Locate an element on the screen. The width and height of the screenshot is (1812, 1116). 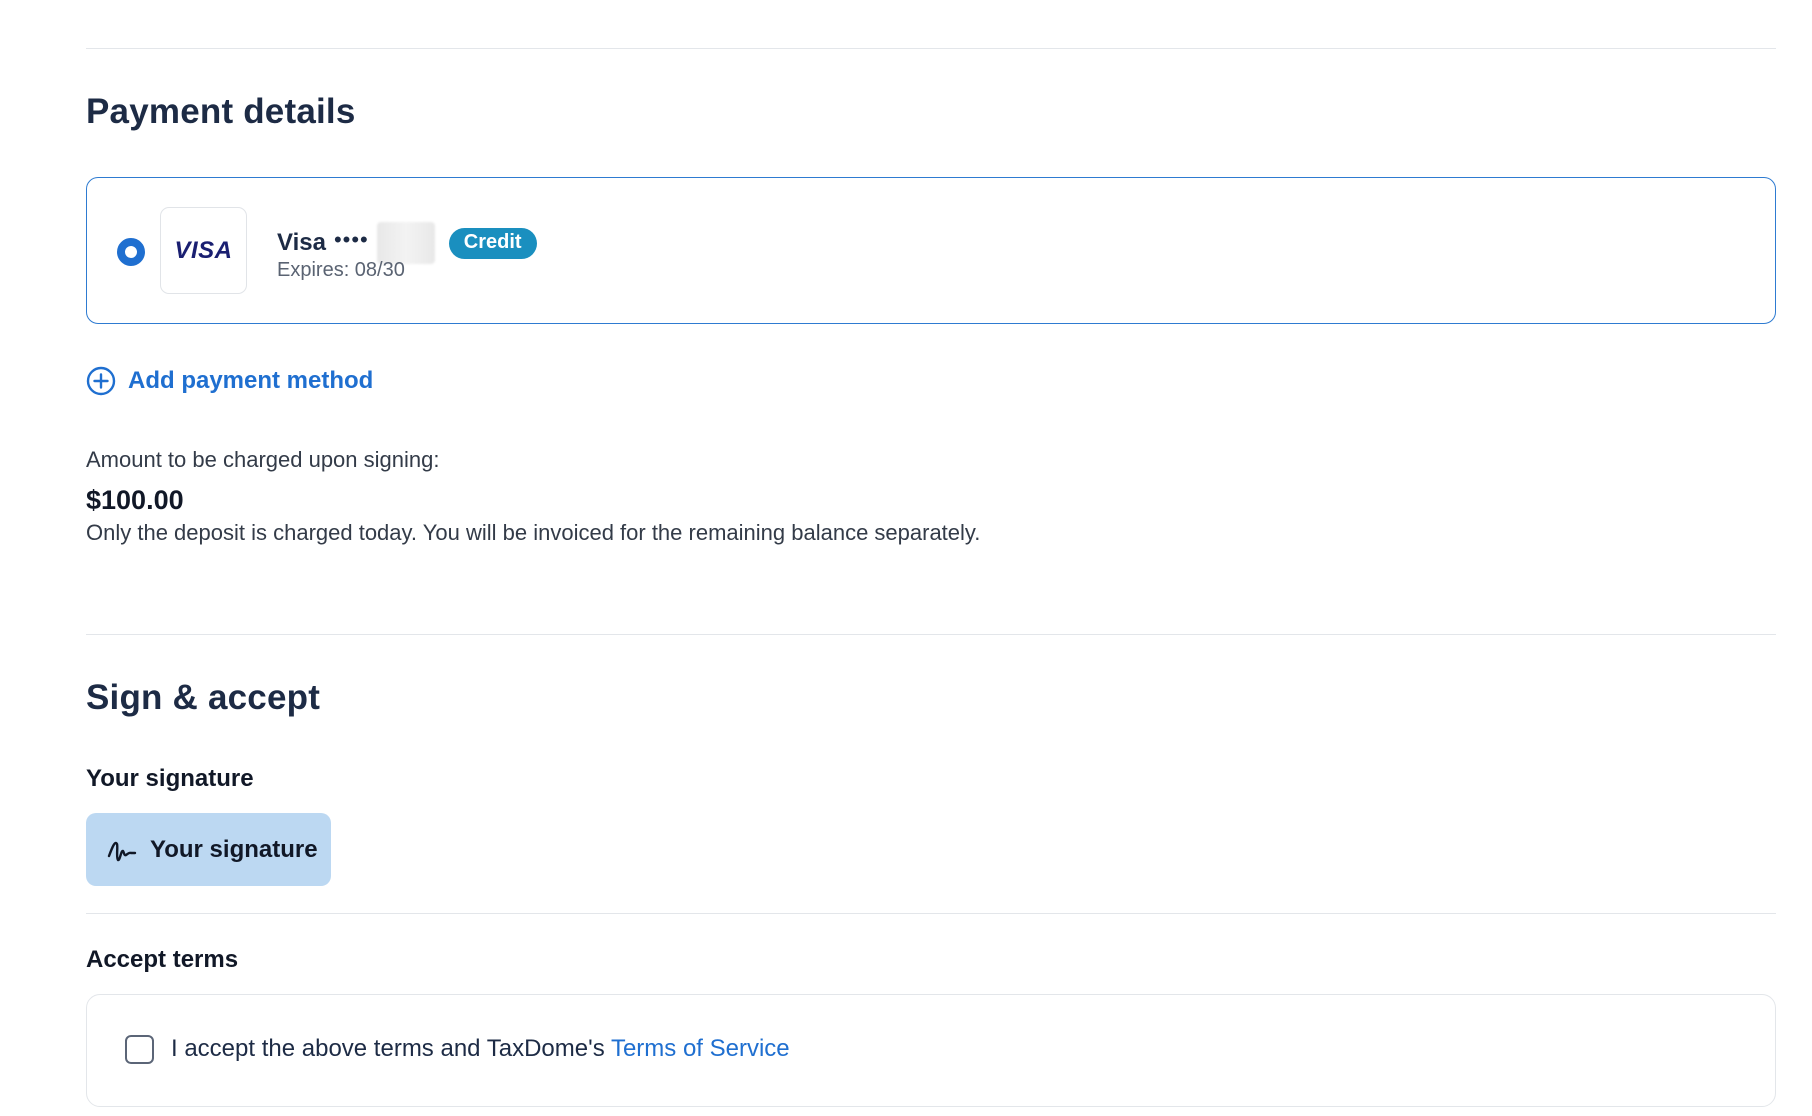
payment-method-radio is located at coordinates (131, 252).